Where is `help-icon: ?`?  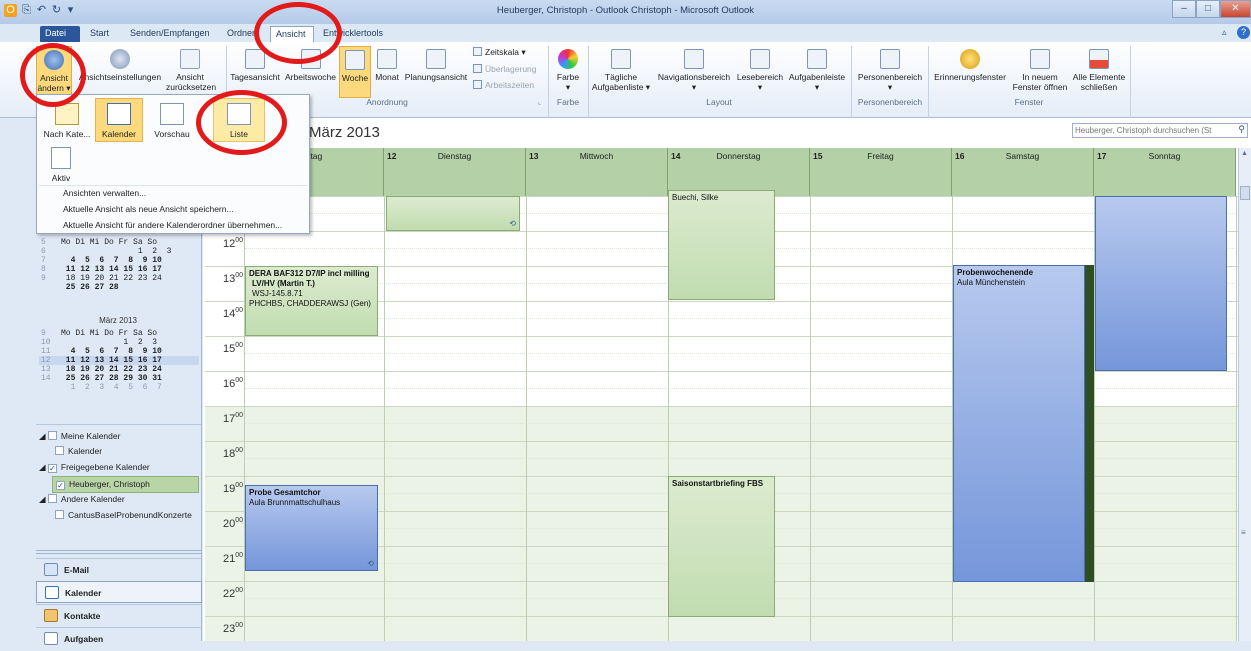 help-icon: ? is located at coordinates (1243, 32).